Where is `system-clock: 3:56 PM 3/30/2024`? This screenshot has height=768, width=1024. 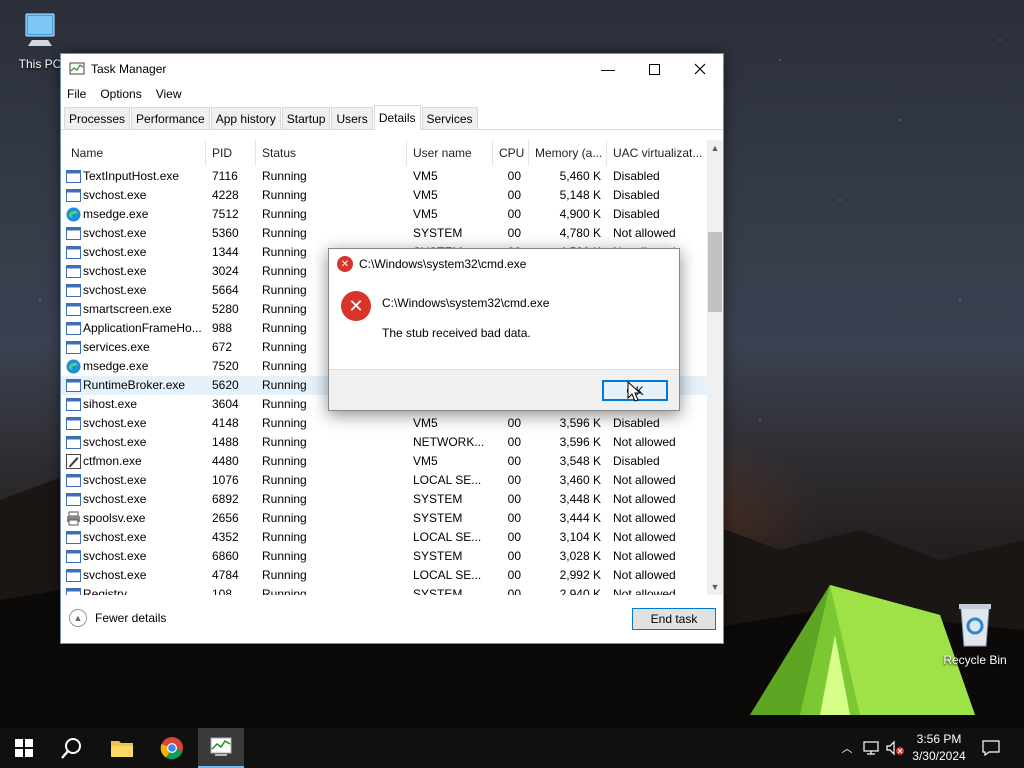
system-clock: 3:56 PM 3/30/2024 is located at coordinates (939, 748).